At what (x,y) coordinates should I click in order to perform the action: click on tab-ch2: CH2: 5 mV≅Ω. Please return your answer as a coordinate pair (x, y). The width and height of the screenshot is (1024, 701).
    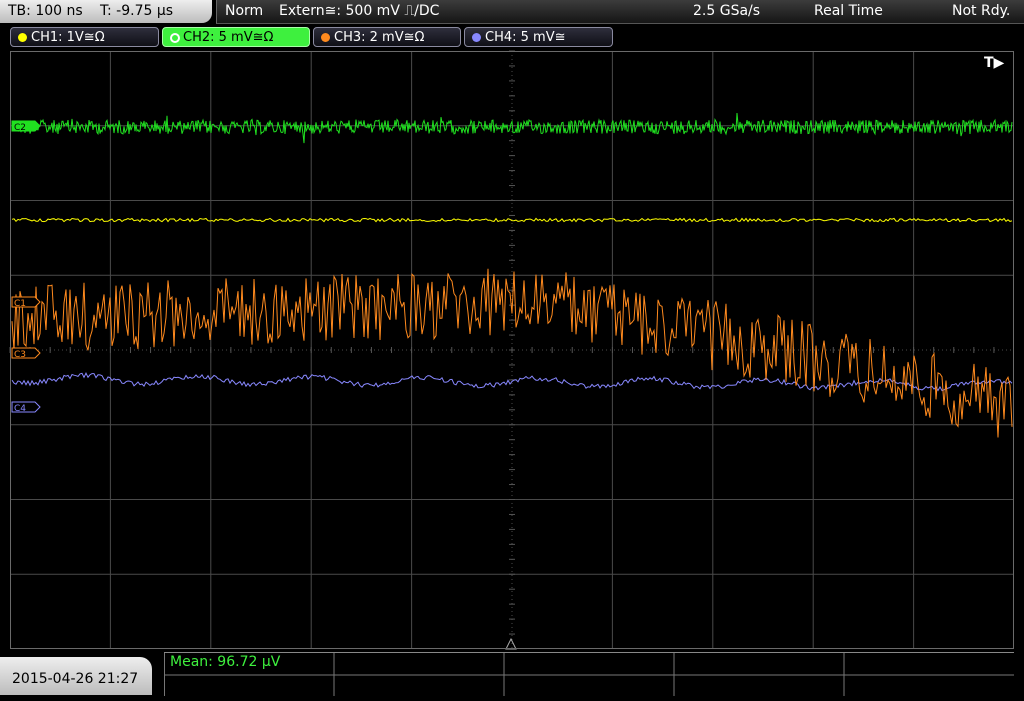
    Looking at the image, I should click on (236, 37).